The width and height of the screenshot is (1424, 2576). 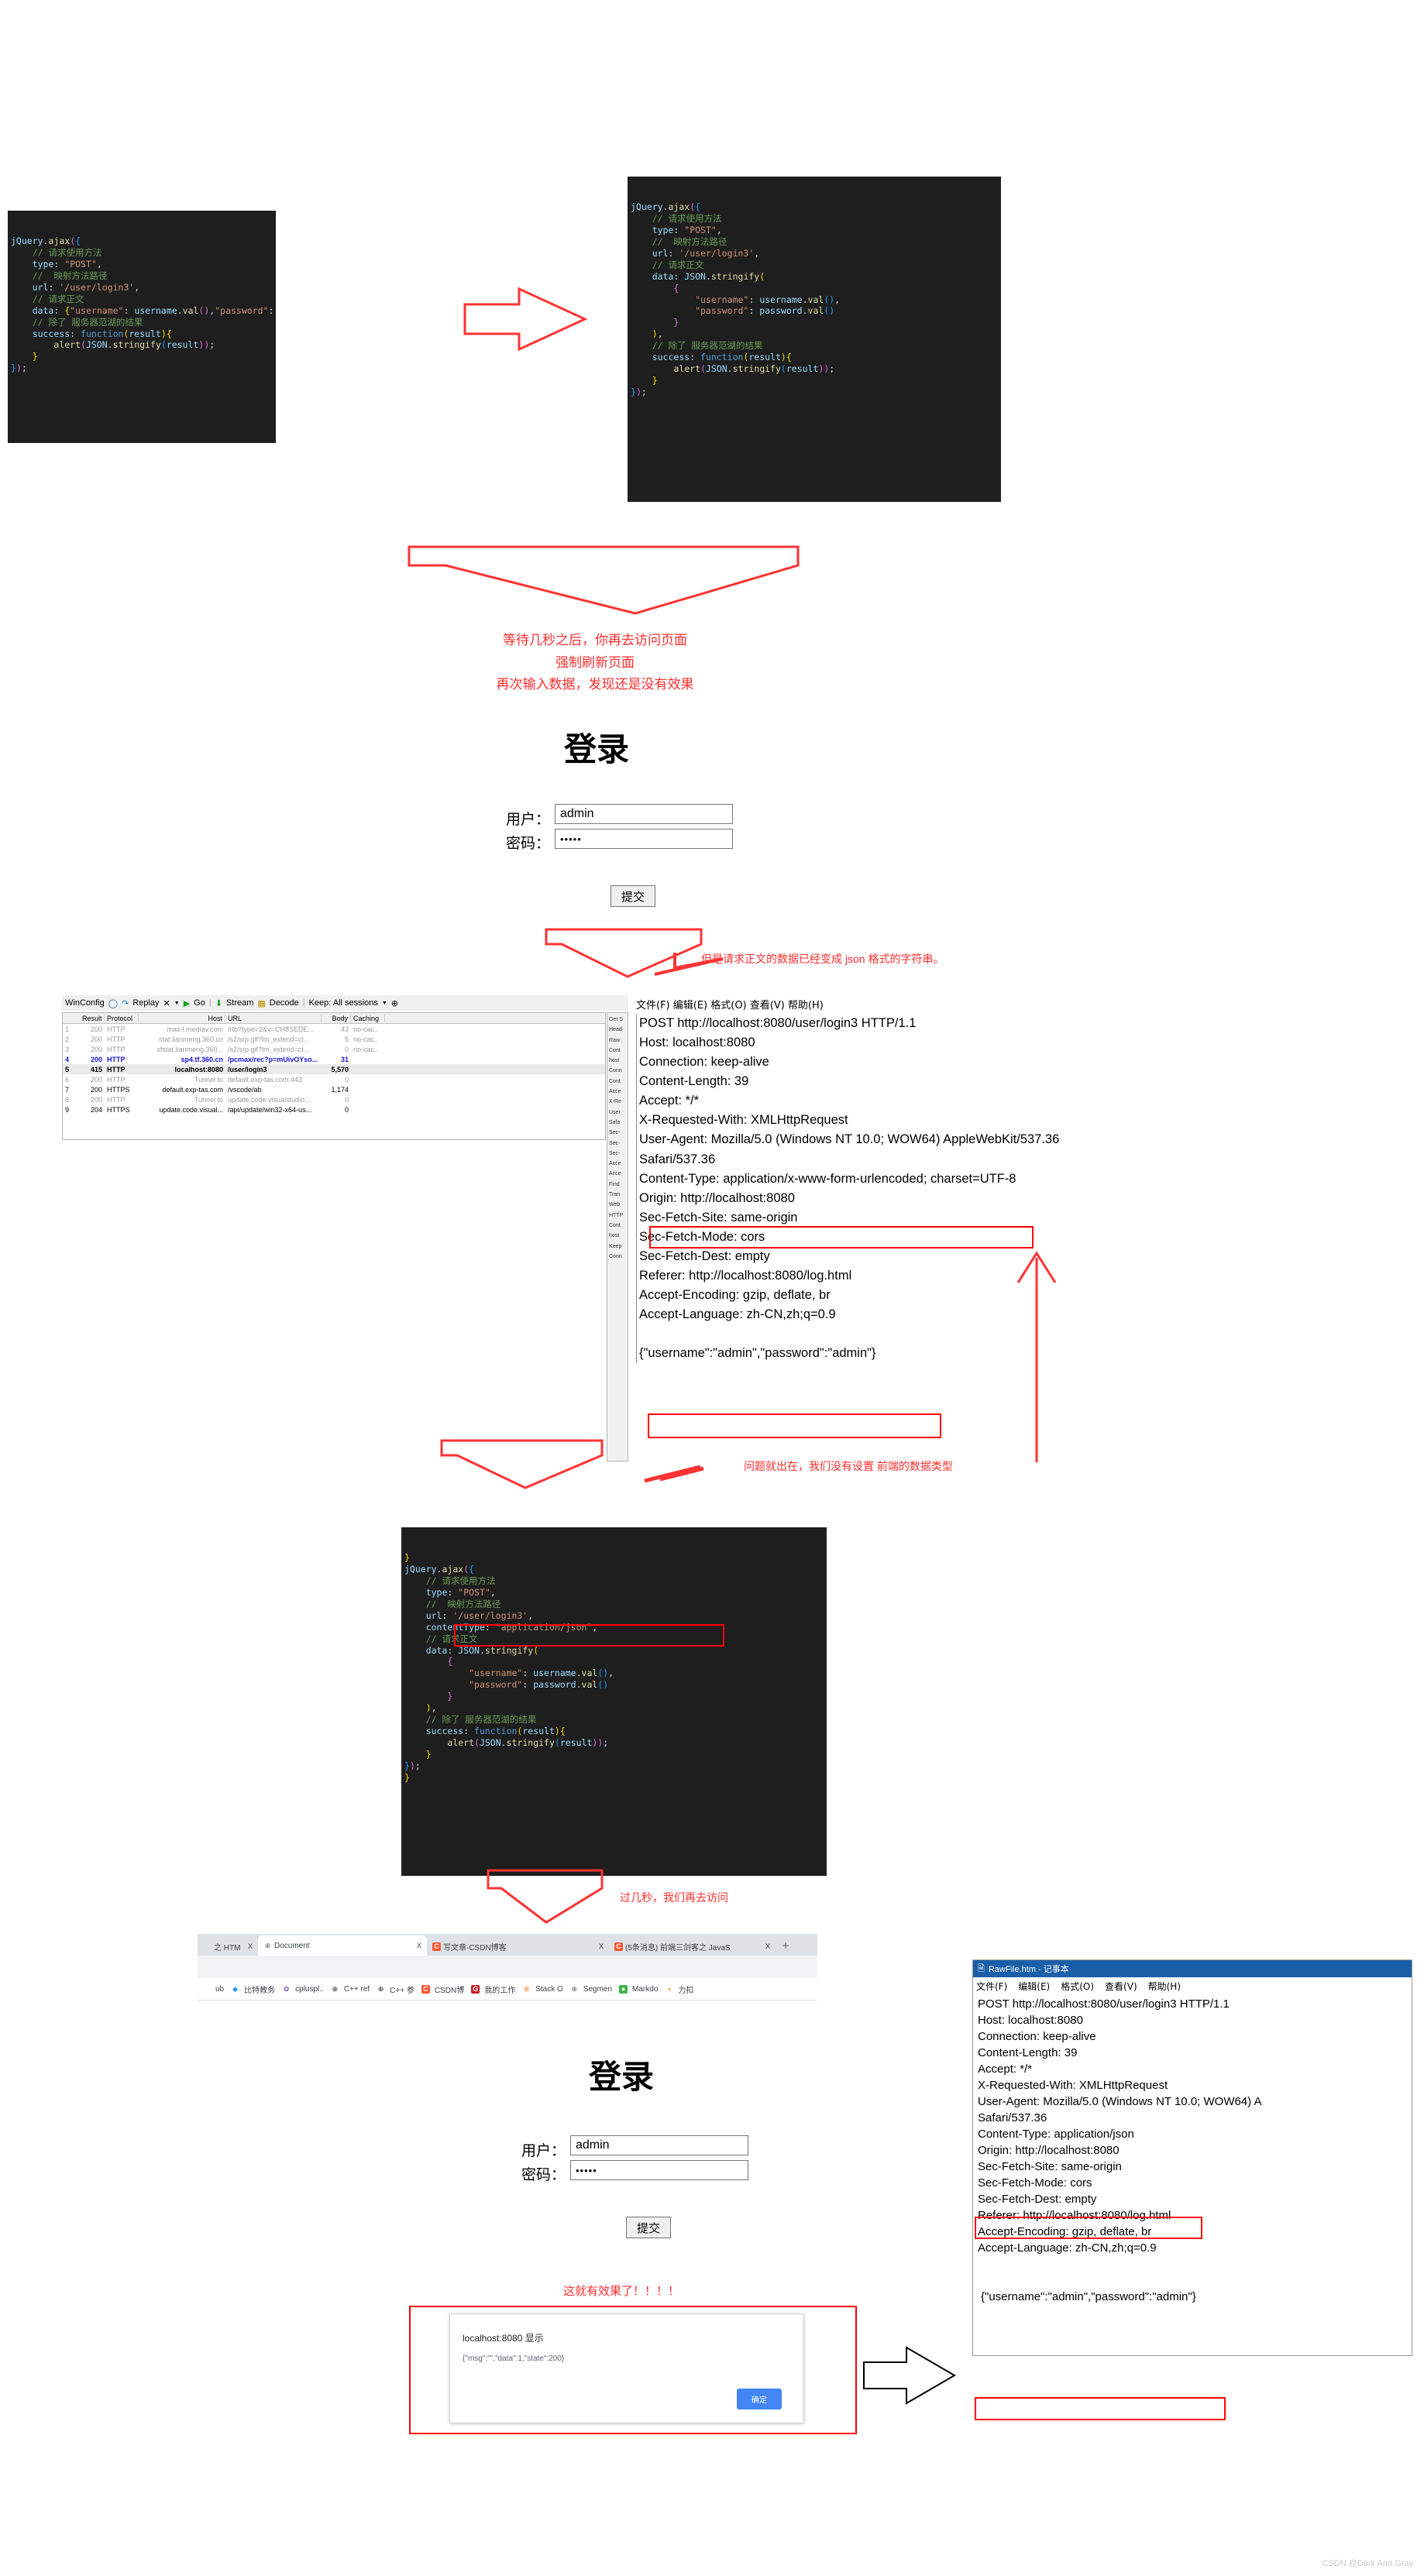 What do you see at coordinates (730, 1004) in the screenshot?
I see `raw-menu-bar: 文件(F) 编辑(E) 格式(O) 查看(V) 帮助(H)` at bounding box center [730, 1004].